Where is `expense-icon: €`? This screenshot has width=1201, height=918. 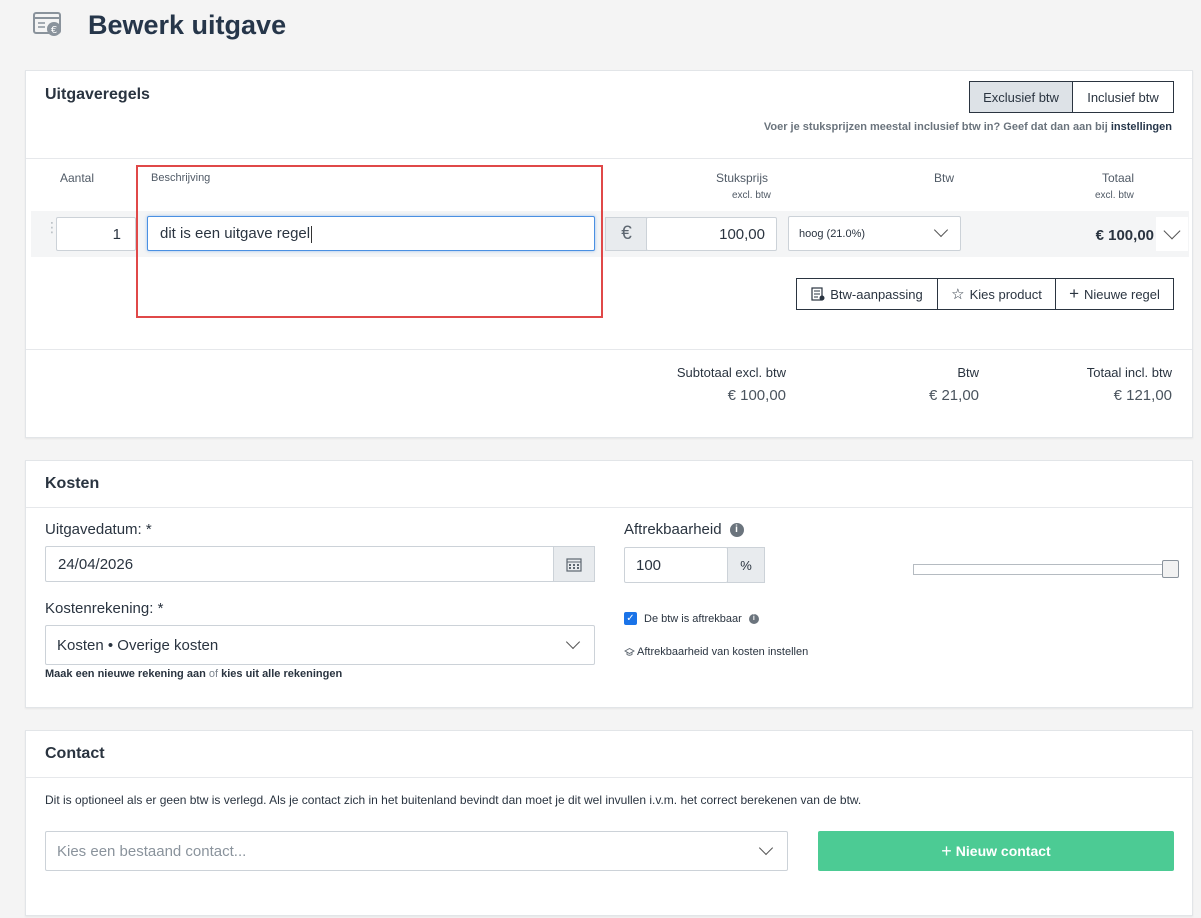 expense-icon: € is located at coordinates (48, 25).